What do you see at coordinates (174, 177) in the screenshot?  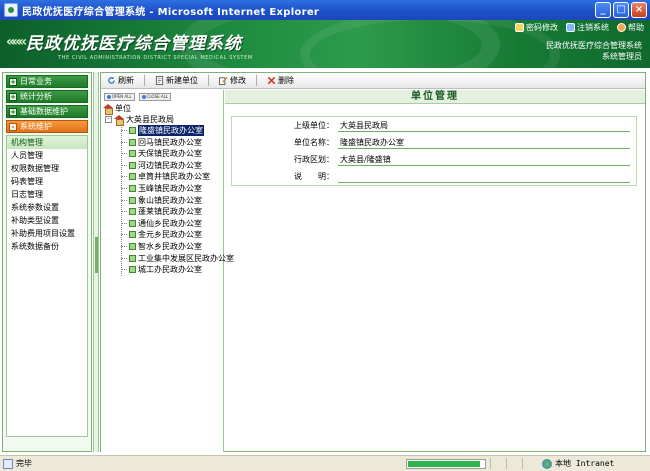 I see `tree-node-label: 卓筒井镇民政办公室` at bounding box center [174, 177].